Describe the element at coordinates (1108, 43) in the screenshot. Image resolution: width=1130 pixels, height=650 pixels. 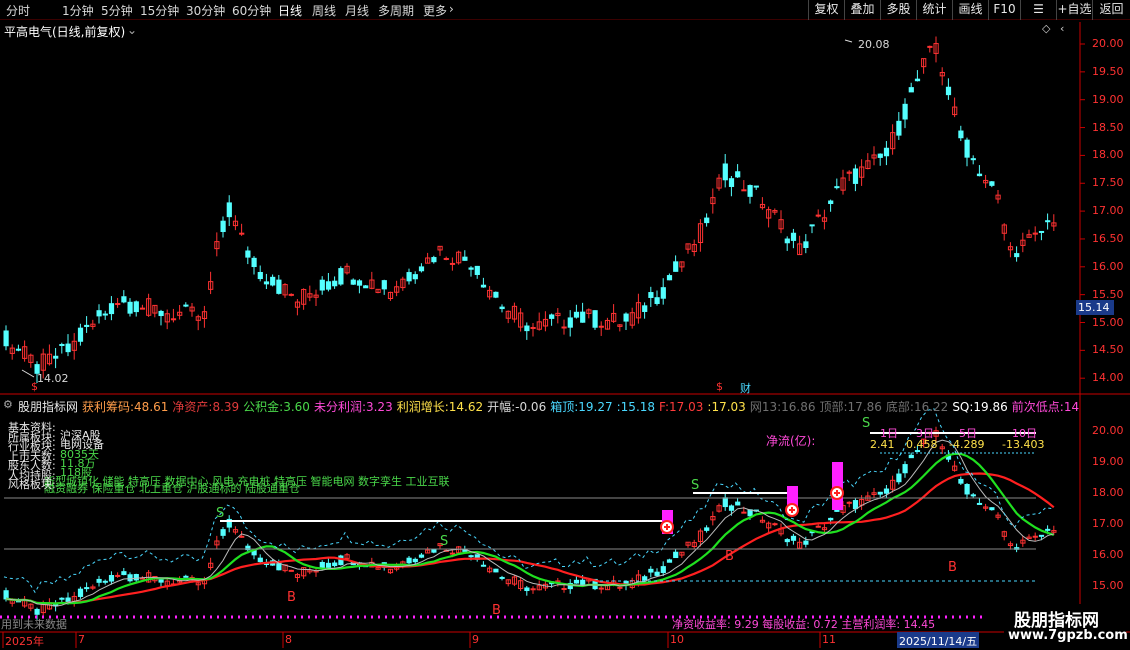
I see `price-tick-label: 20.00` at that location.